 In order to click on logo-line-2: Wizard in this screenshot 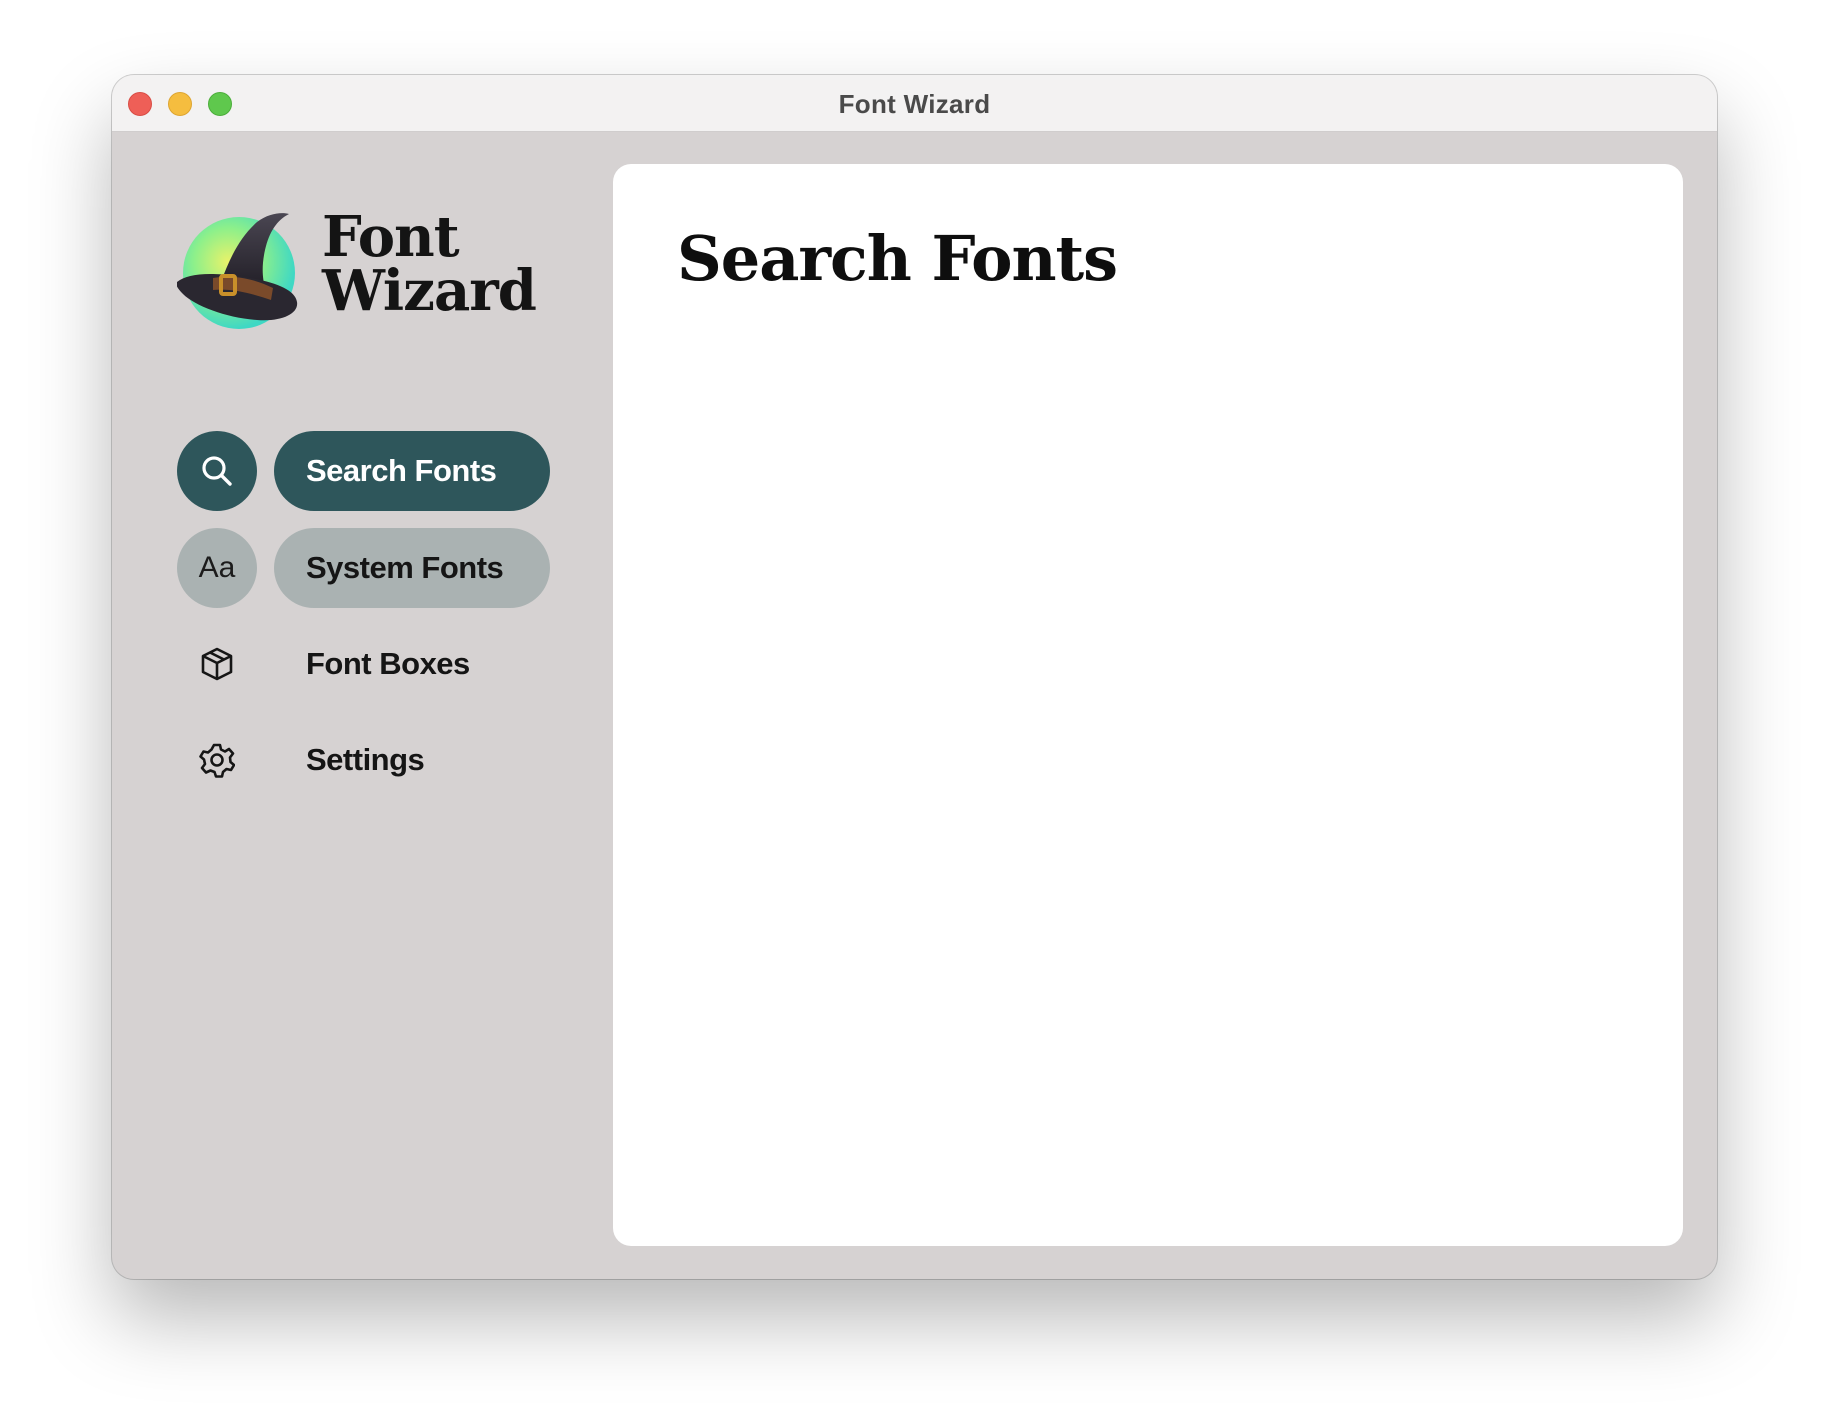, I will do `click(429, 291)`.